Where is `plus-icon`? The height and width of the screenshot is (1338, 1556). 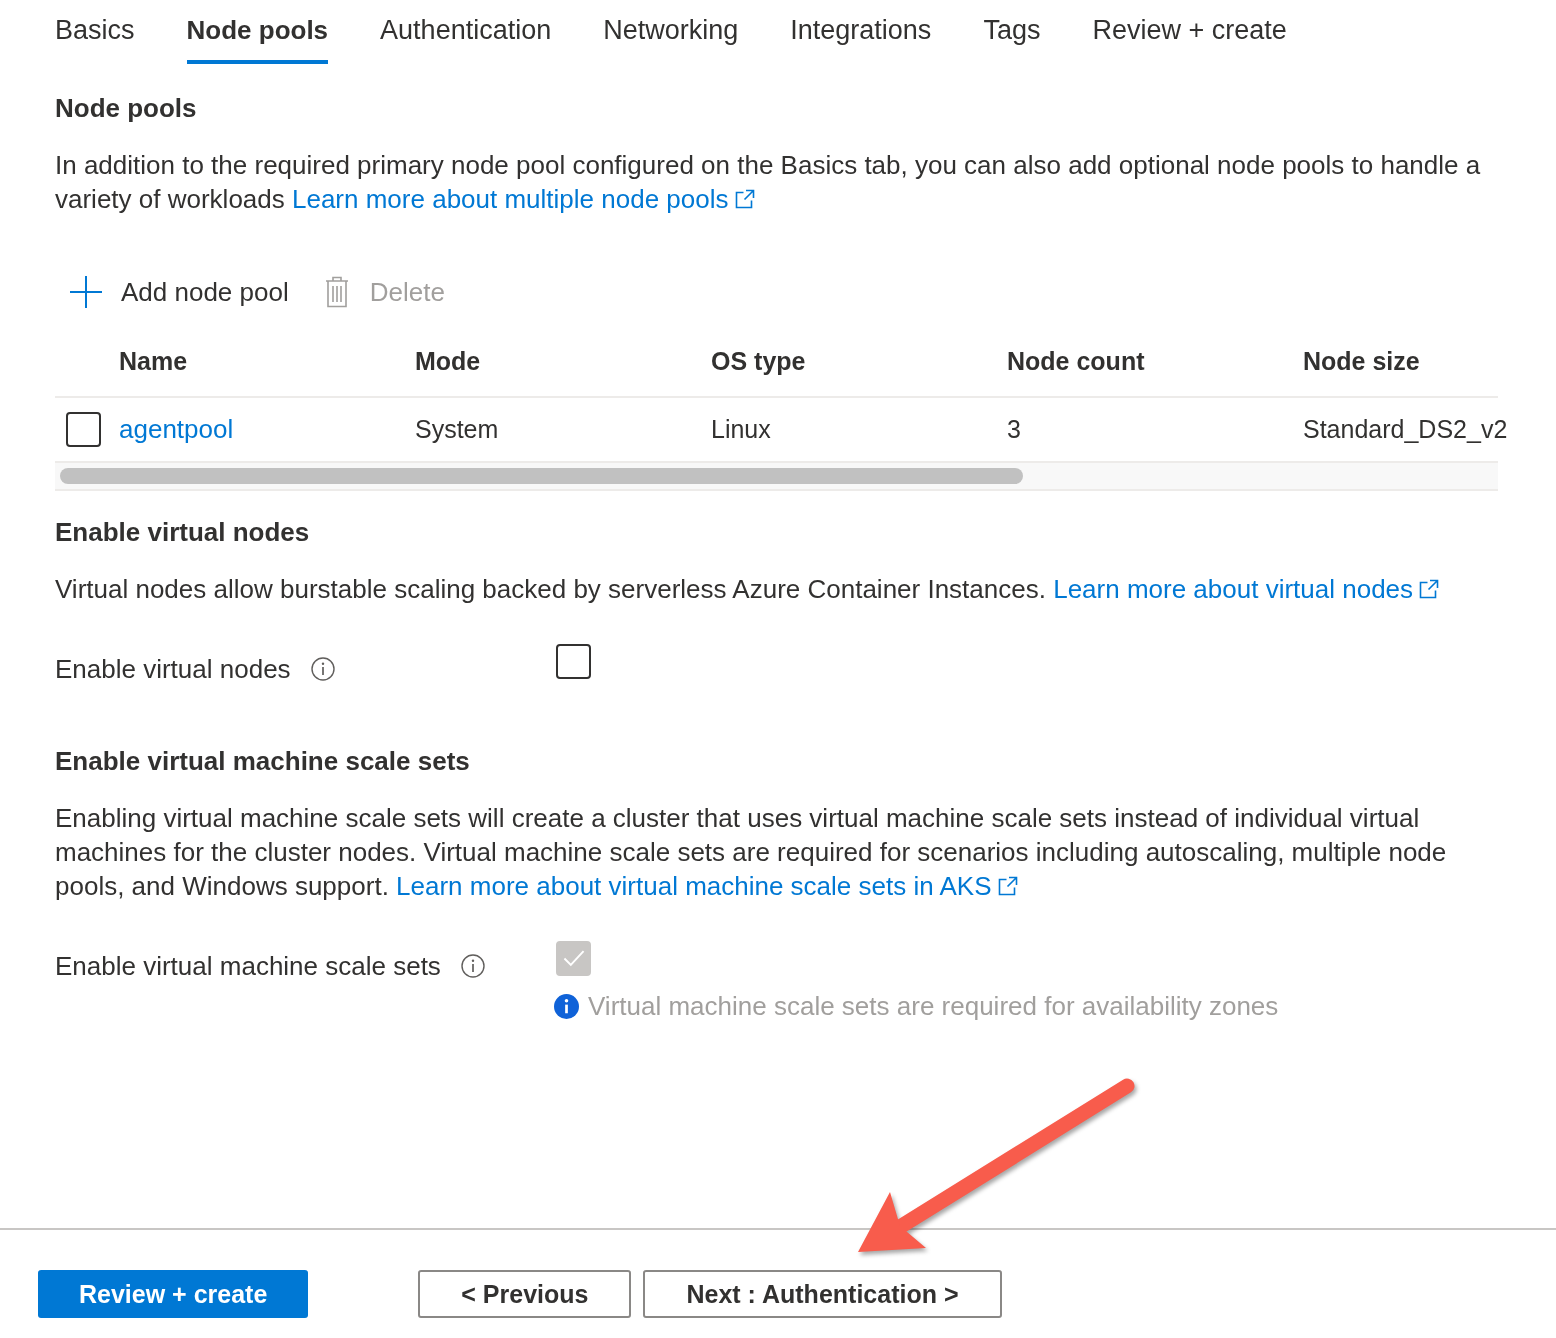 plus-icon is located at coordinates (86, 292).